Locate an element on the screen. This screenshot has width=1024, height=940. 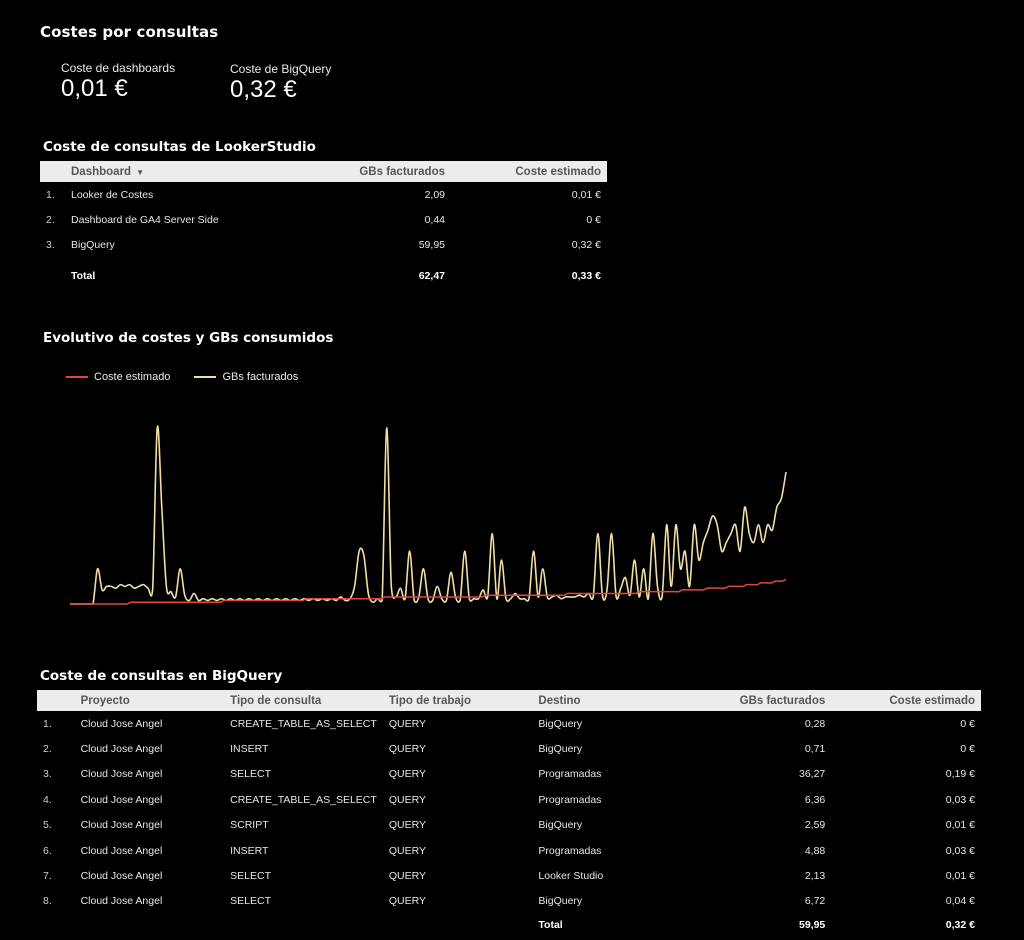
table-total-row: Total 59,95 0,32 € is located at coordinates (509, 925).